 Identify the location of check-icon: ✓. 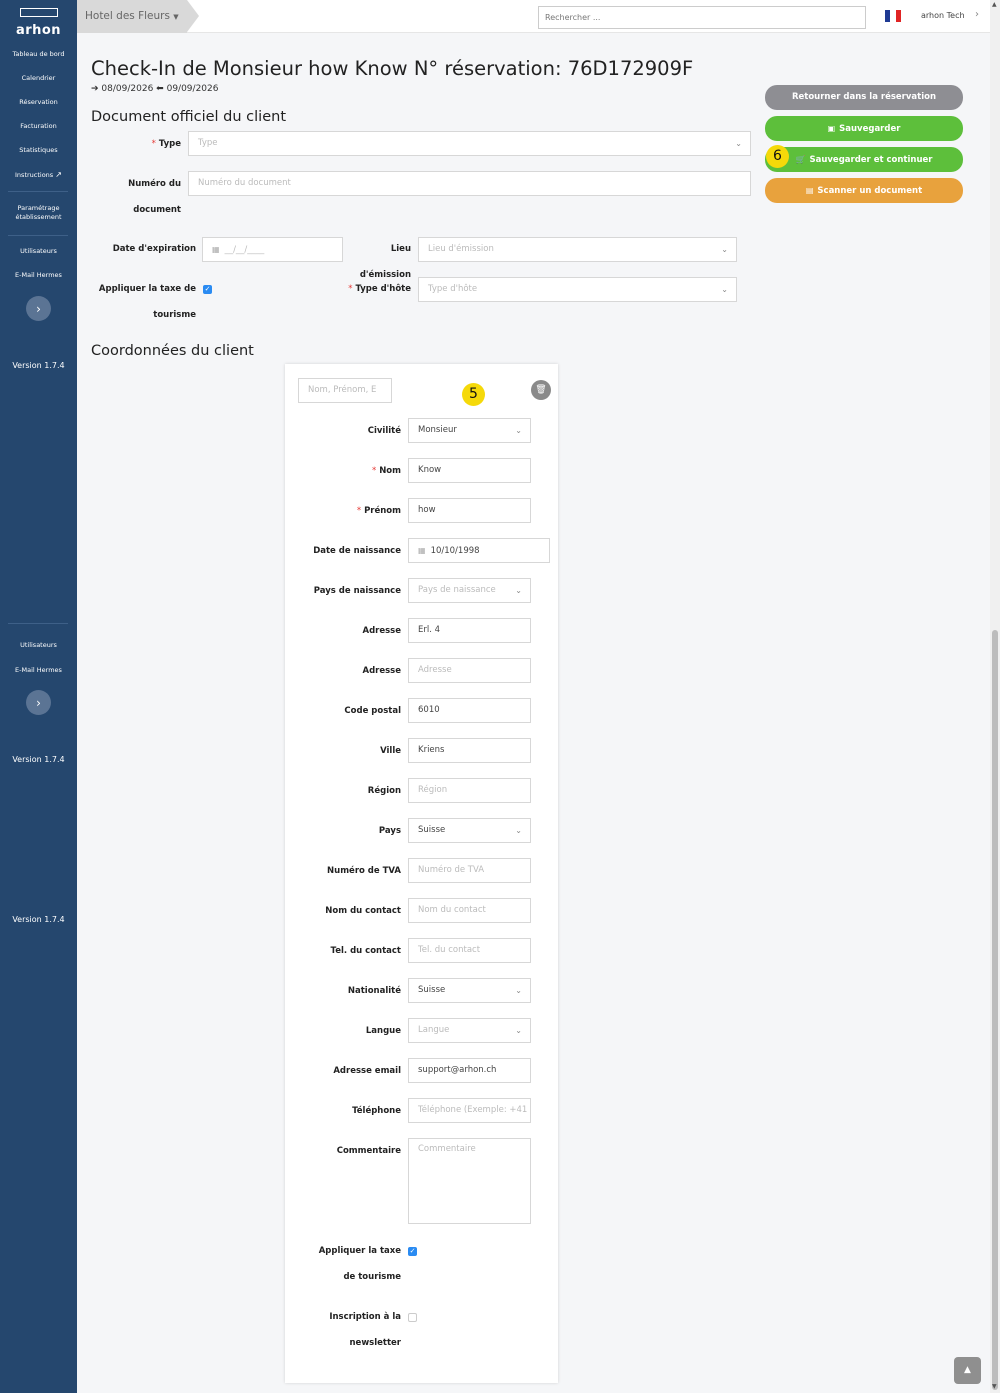
(207, 289).